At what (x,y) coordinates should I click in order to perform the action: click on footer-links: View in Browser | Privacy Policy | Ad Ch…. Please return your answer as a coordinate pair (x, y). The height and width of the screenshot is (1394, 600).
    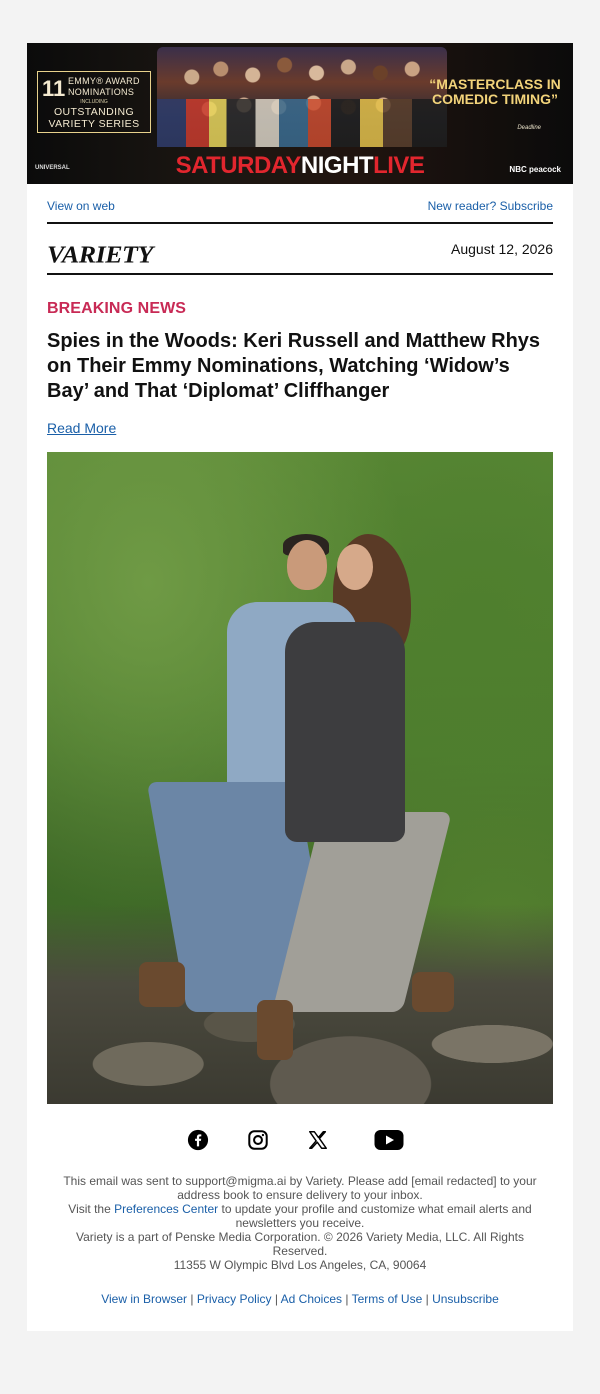
    Looking at the image, I should click on (300, 1299).